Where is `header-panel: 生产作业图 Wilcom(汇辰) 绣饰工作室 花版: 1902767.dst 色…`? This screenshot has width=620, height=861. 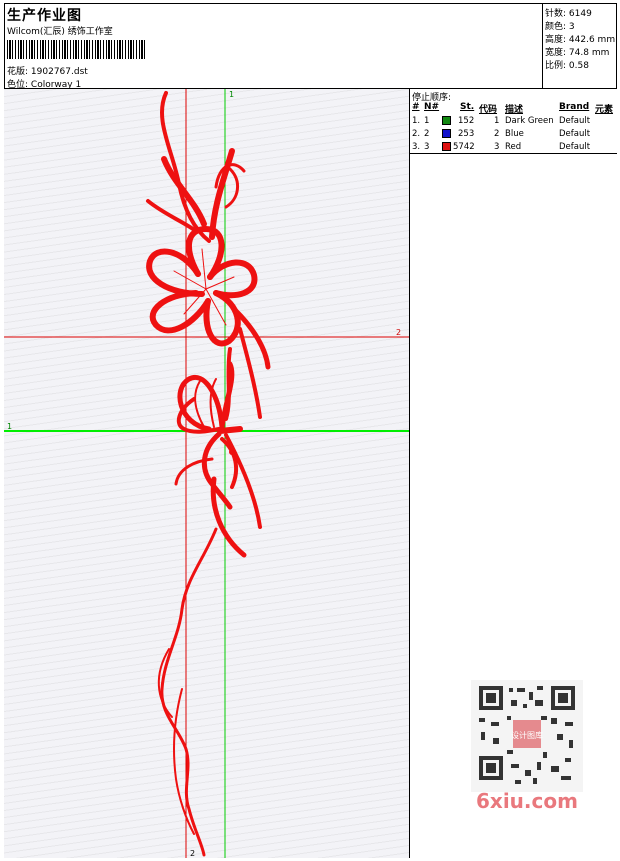
header-panel: 生产作业图 Wilcom(汇辰) 绣饰工作室 花版: 1902767.dst 色… is located at coordinates (273, 46).